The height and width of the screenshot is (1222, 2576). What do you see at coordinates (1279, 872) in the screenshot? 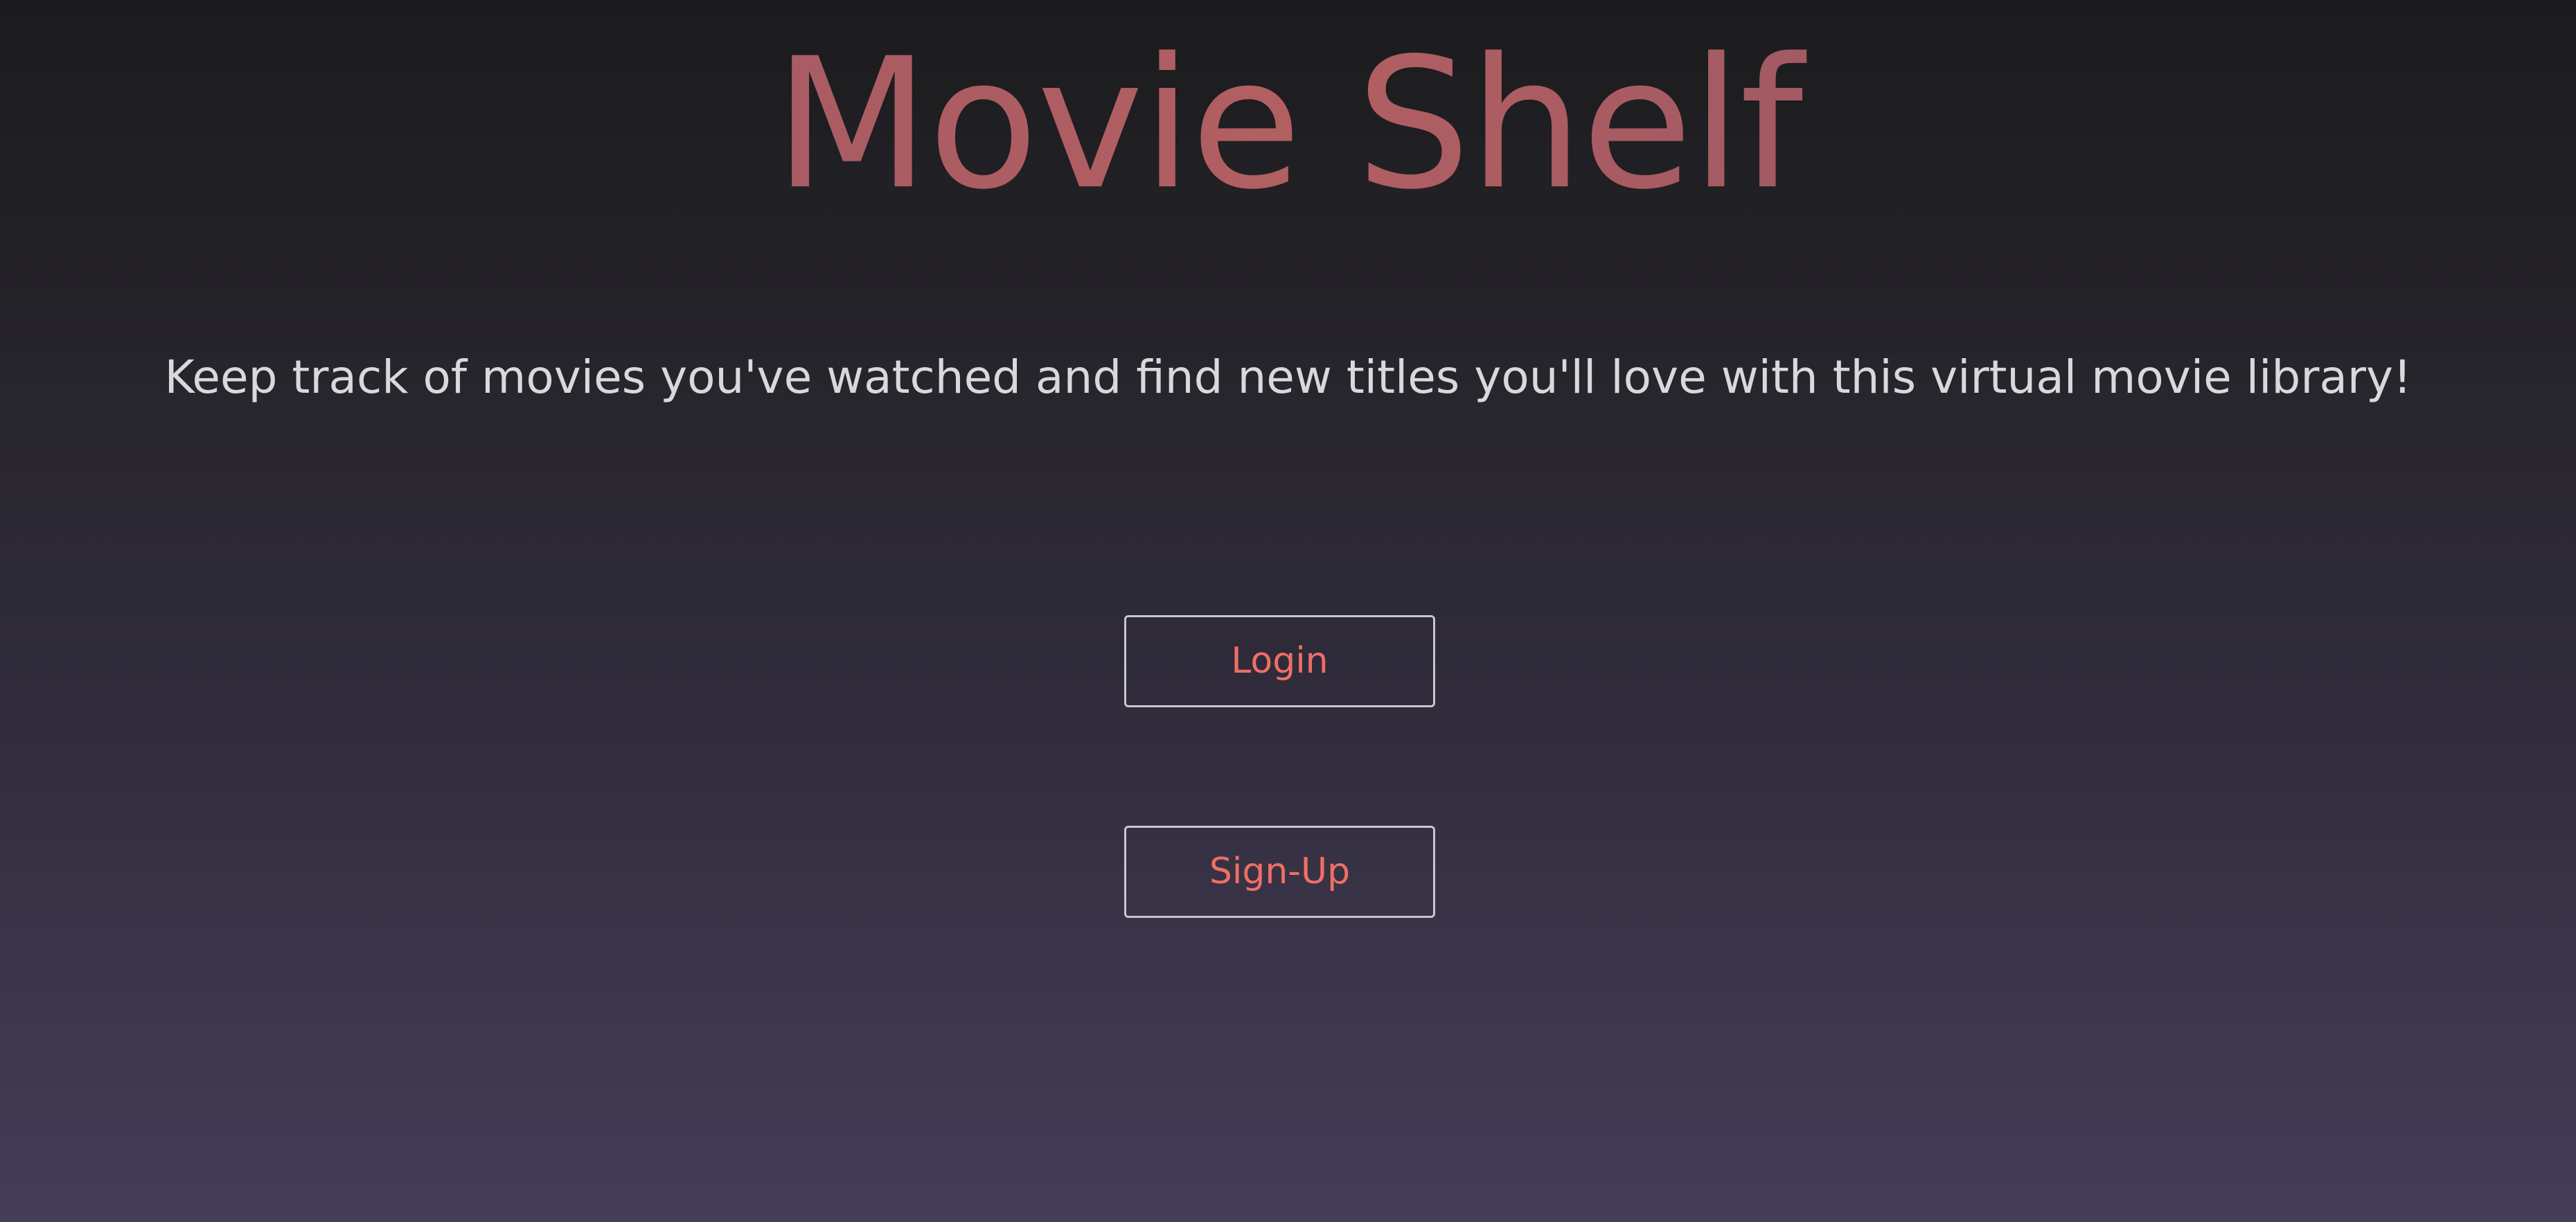
I see `signup-button: Sign-Up` at bounding box center [1279, 872].